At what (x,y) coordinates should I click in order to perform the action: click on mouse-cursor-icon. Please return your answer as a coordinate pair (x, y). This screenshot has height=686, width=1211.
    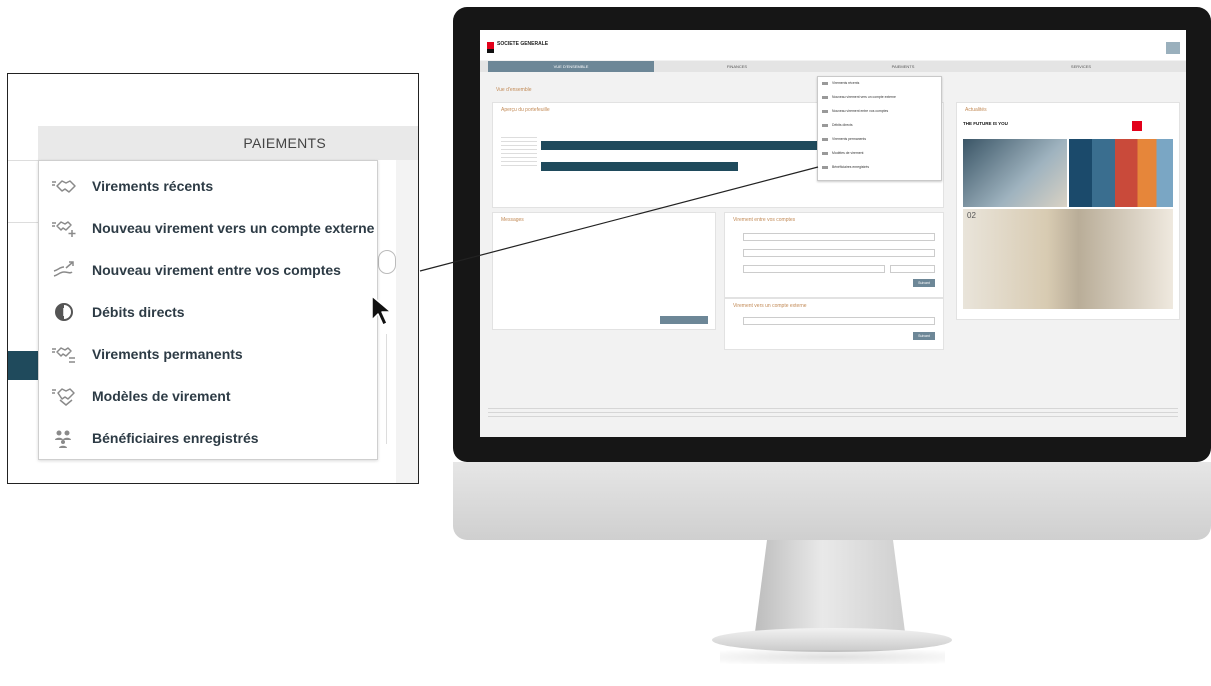
    Looking at the image, I should click on (381, 310).